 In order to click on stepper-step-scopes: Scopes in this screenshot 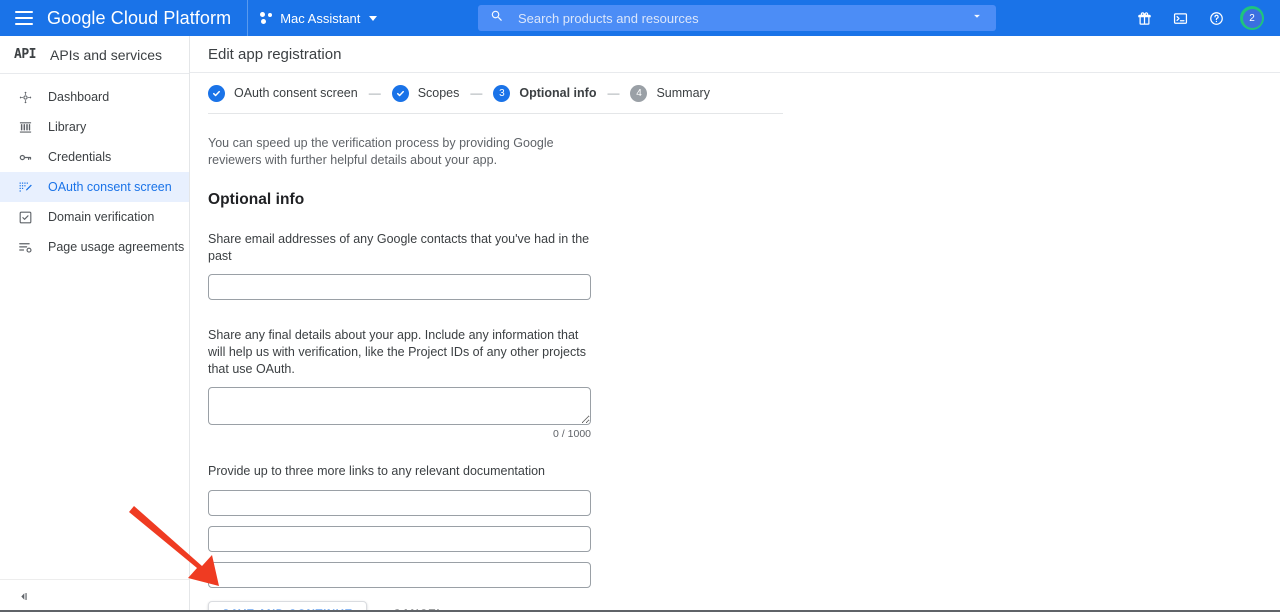, I will do `click(425, 93)`.